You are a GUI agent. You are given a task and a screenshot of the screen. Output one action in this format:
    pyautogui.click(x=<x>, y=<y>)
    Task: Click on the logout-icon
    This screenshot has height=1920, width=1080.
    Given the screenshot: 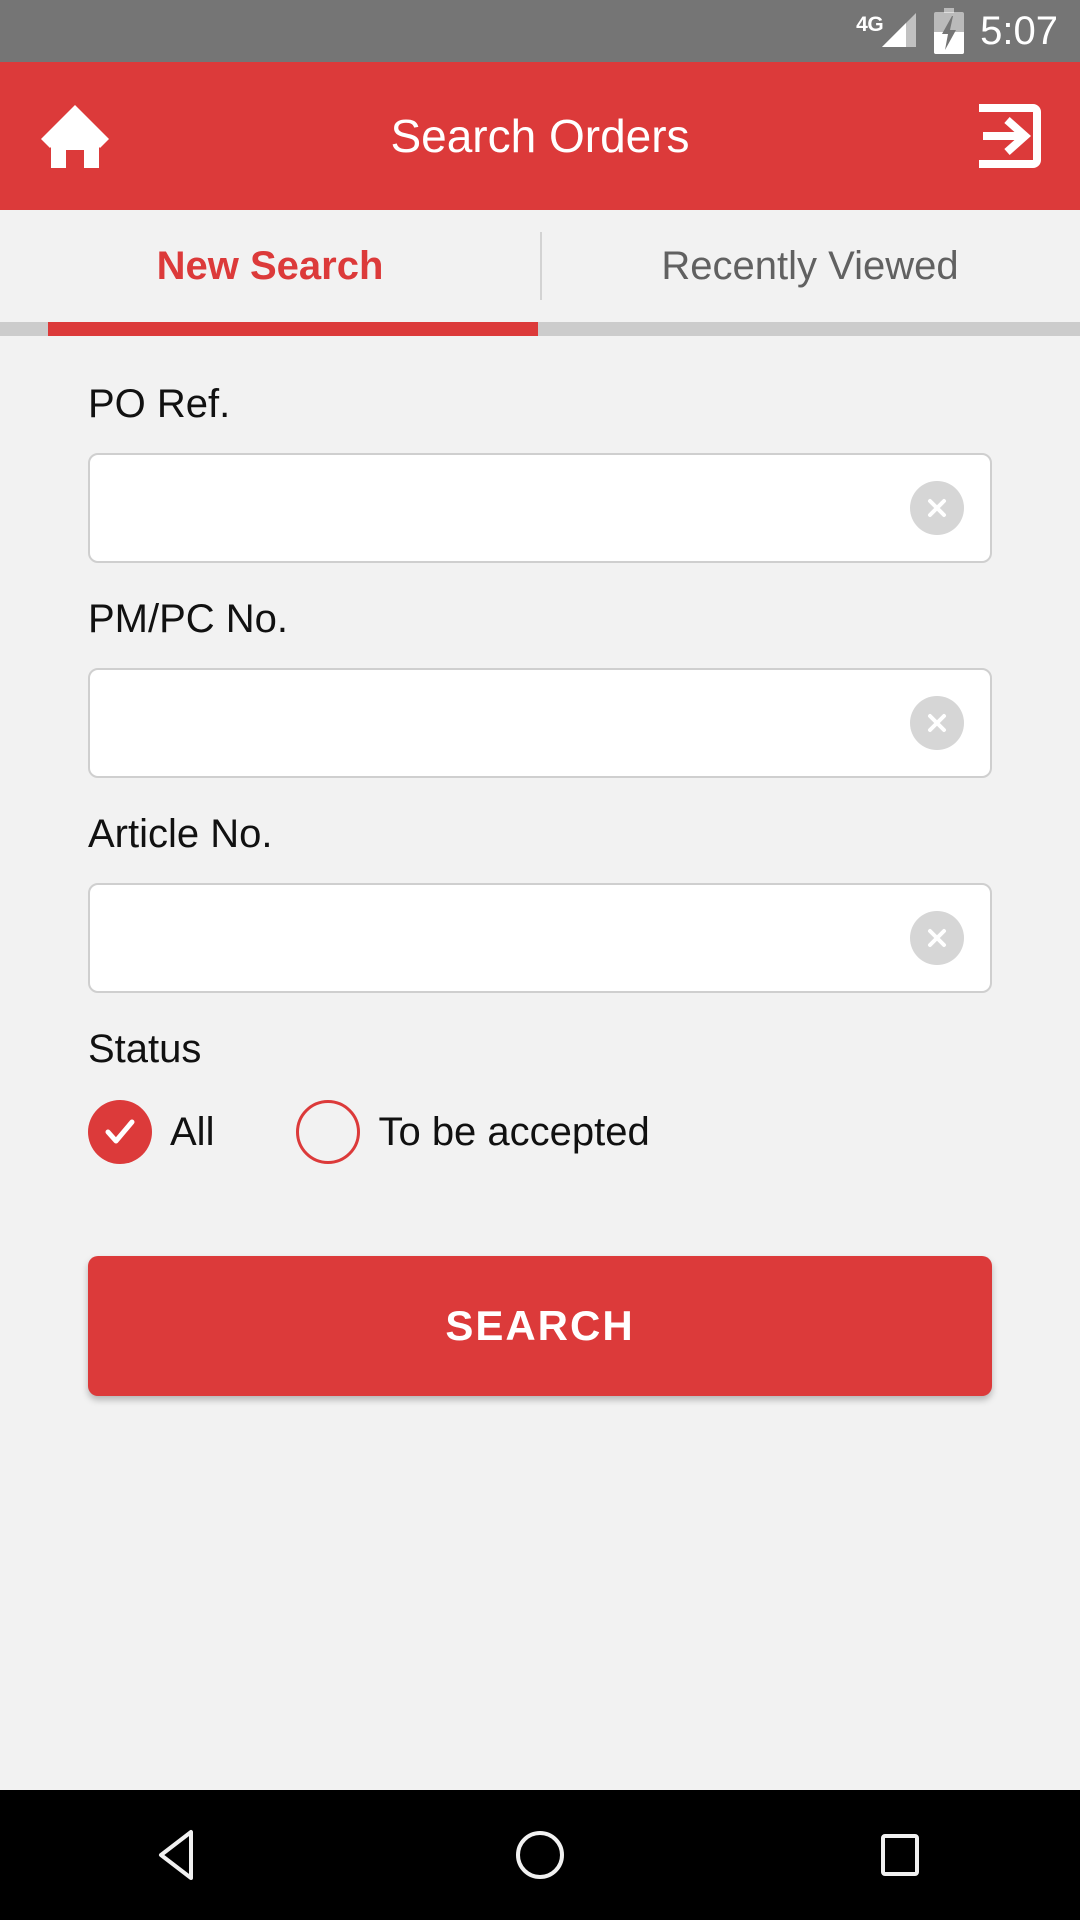 What is the action you would take?
    pyautogui.click(x=1005, y=136)
    